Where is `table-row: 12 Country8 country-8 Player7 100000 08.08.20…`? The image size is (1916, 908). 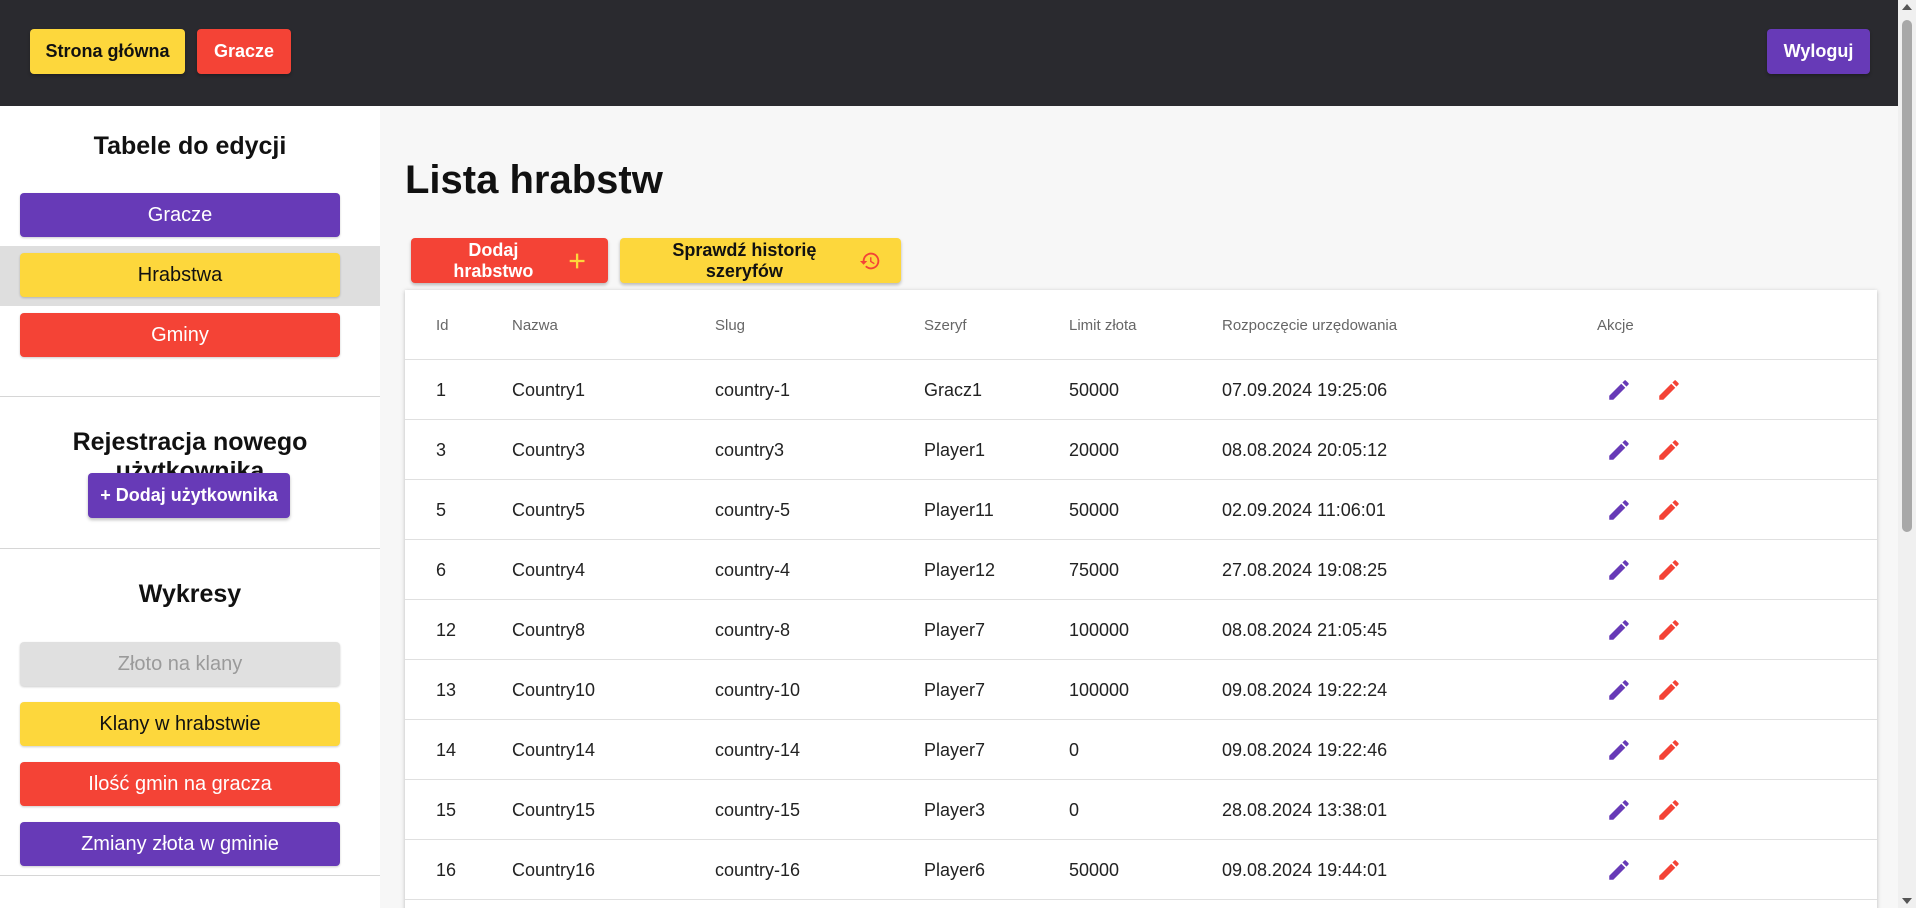
table-row: 12 Country8 country-8 Player7 100000 08.08.20… is located at coordinates (1141, 630).